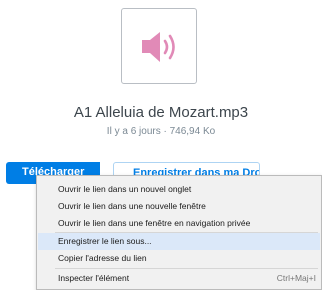 The image size is (322, 290). What do you see at coordinates (161, 131) in the screenshot?
I see `file-meta: Il y a 6 jours · 746,94 Ko` at bounding box center [161, 131].